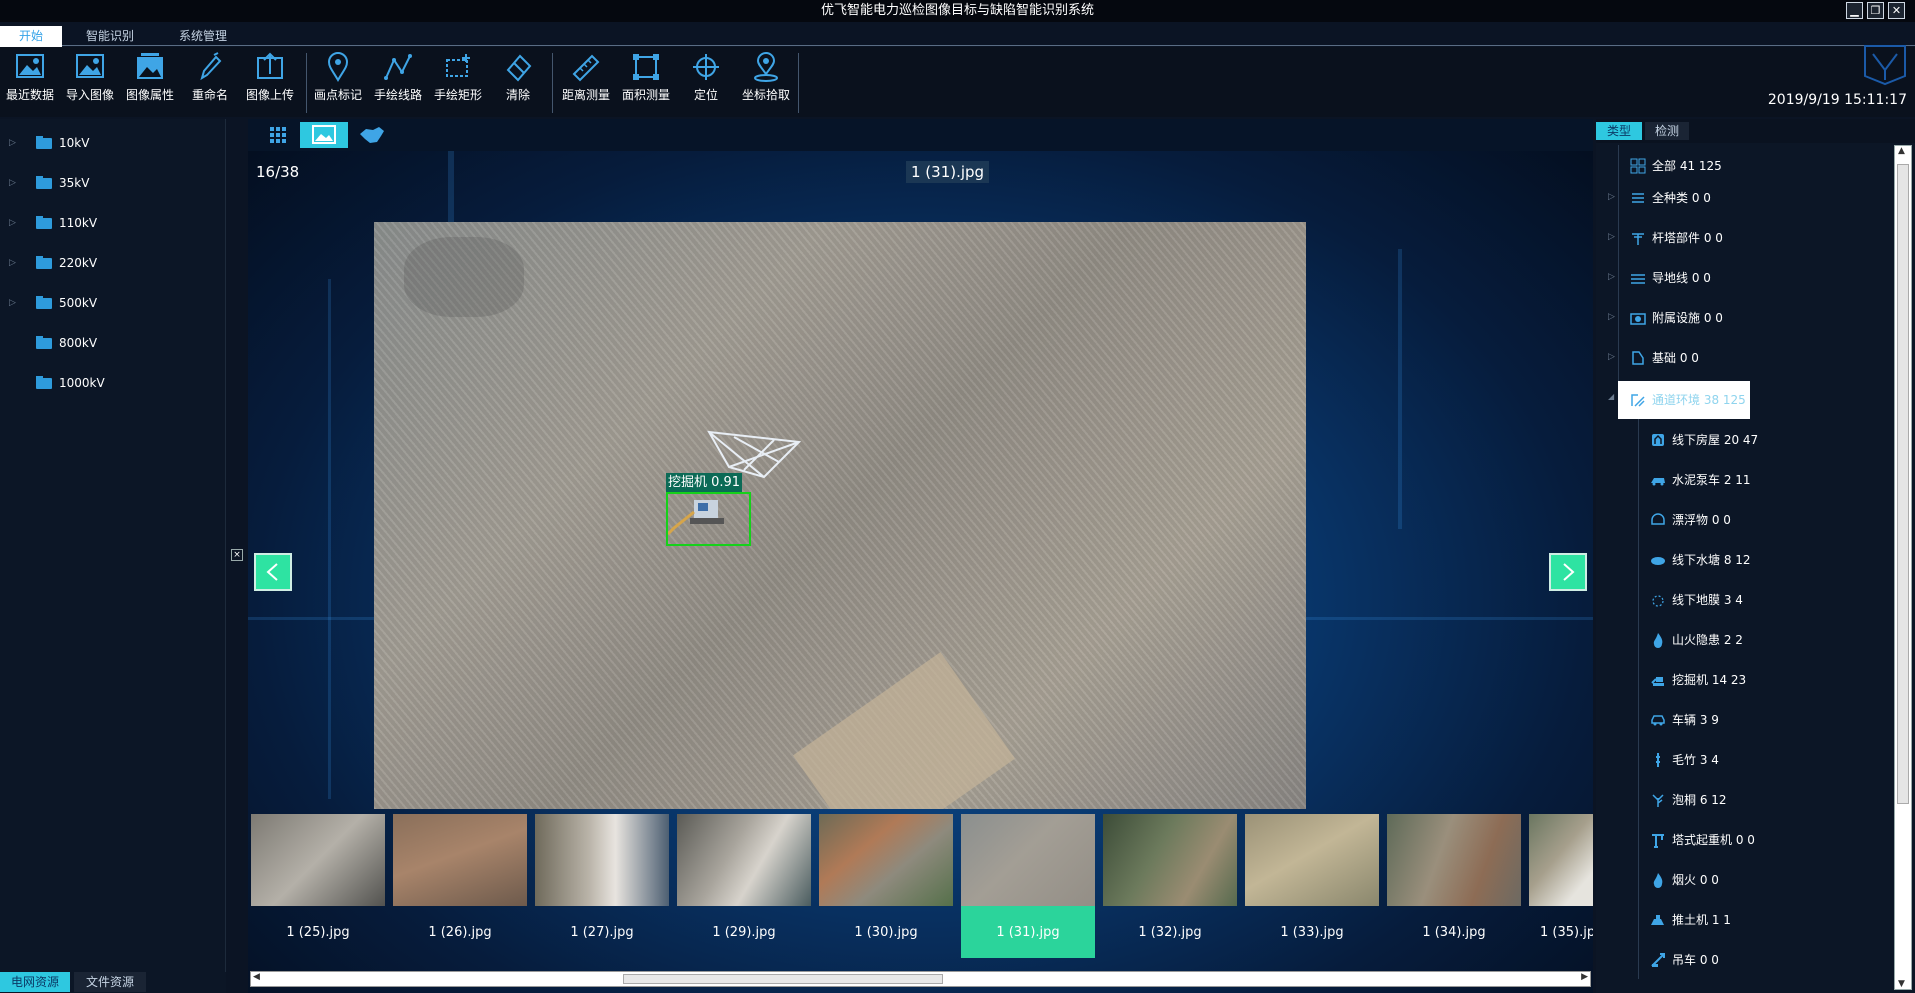 Image resolution: width=1915 pixels, height=993 pixels. Describe the element at coordinates (706, 67) in the screenshot. I see `crosshair-icon` at that location.